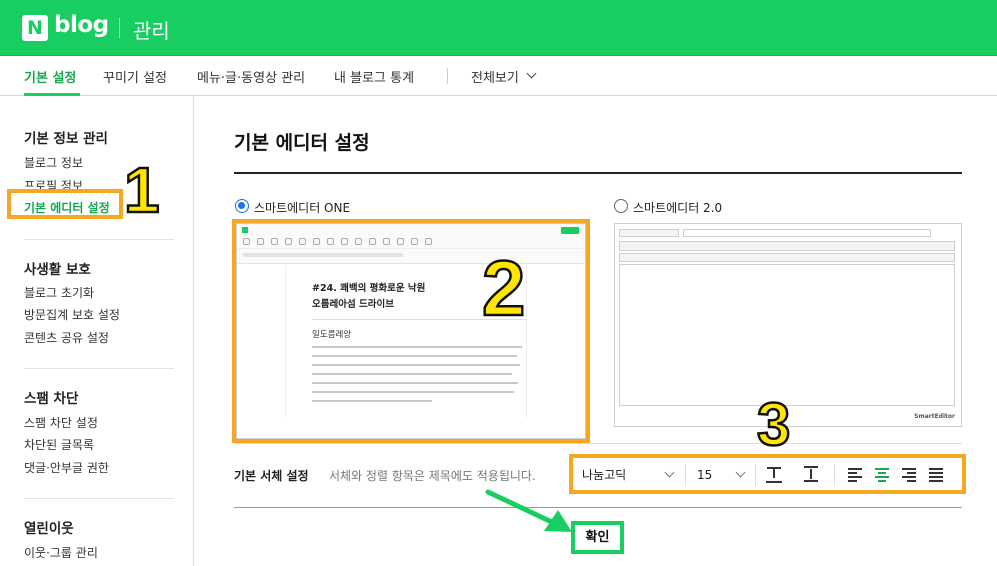 This screenshot has height=566, width=997. Describe the element at coordinates (432, 476) in the screenshot. I see `font-setting-description: 서체와 정렬 항목은 제목에도 적용됩니다.` at that location.